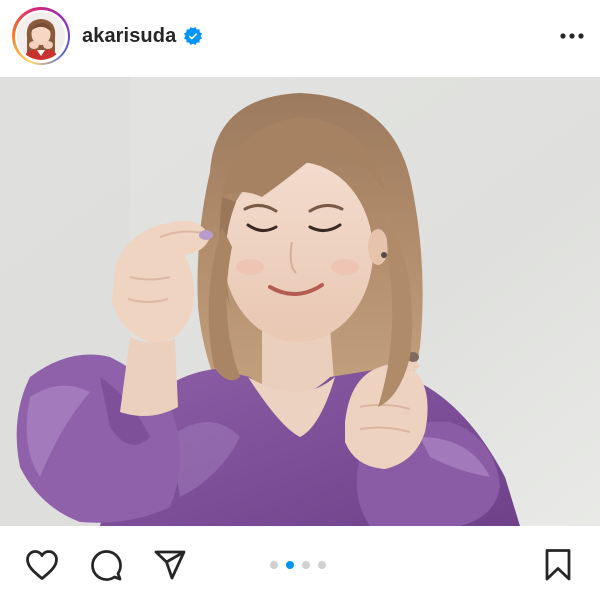 This screenshot has height=593, width=600. I want to click on comment-button, so click(106, 565).